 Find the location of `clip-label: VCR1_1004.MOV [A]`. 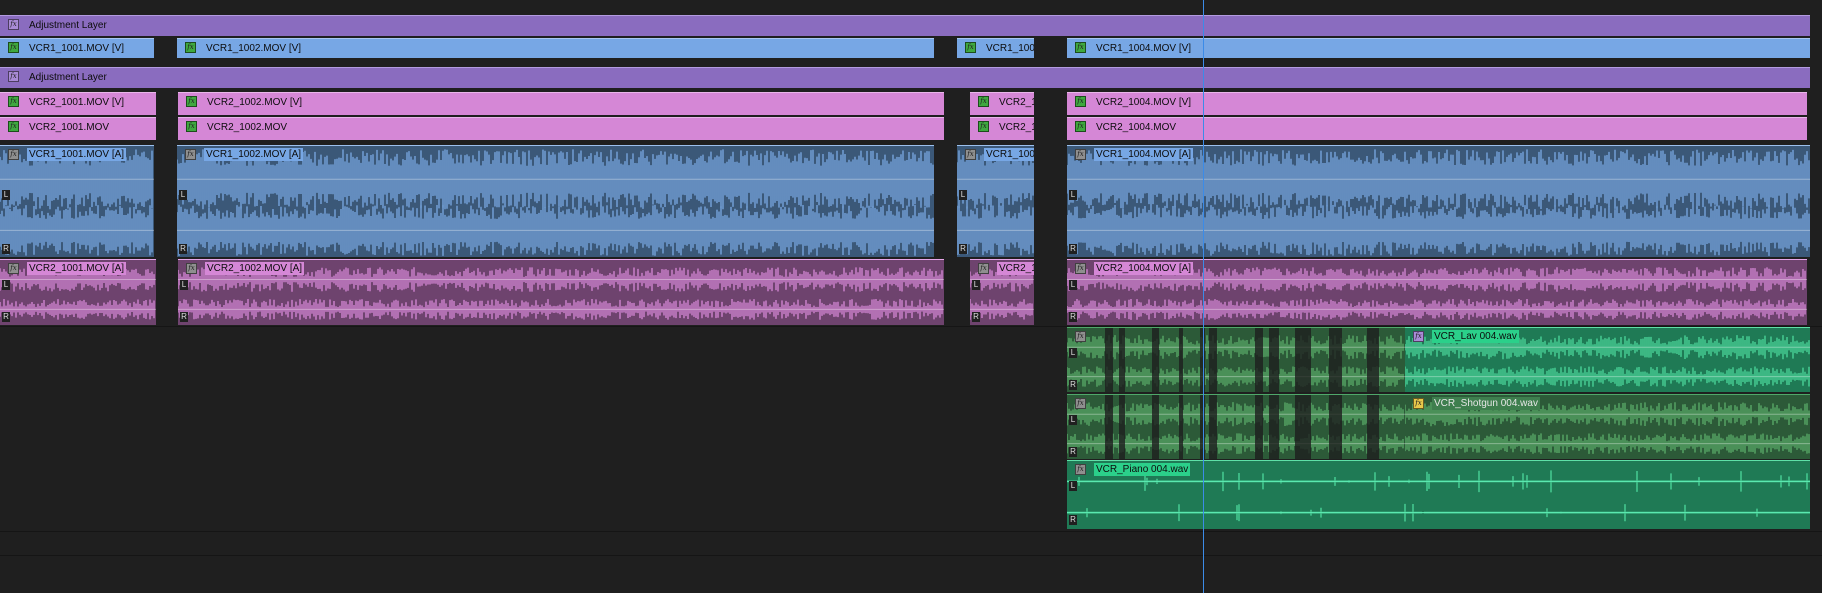

clip-label: VCR1_1004.MOV [A] is located at coordinates (1144, 154).